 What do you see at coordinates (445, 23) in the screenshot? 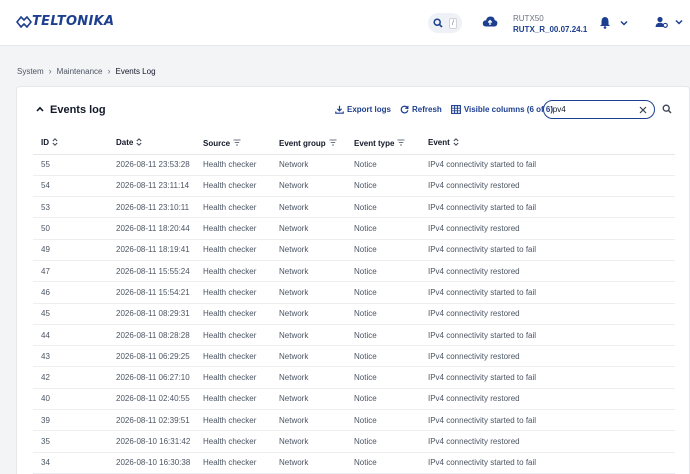
I see `global-search-button: /` at bounding box center [445, 23].